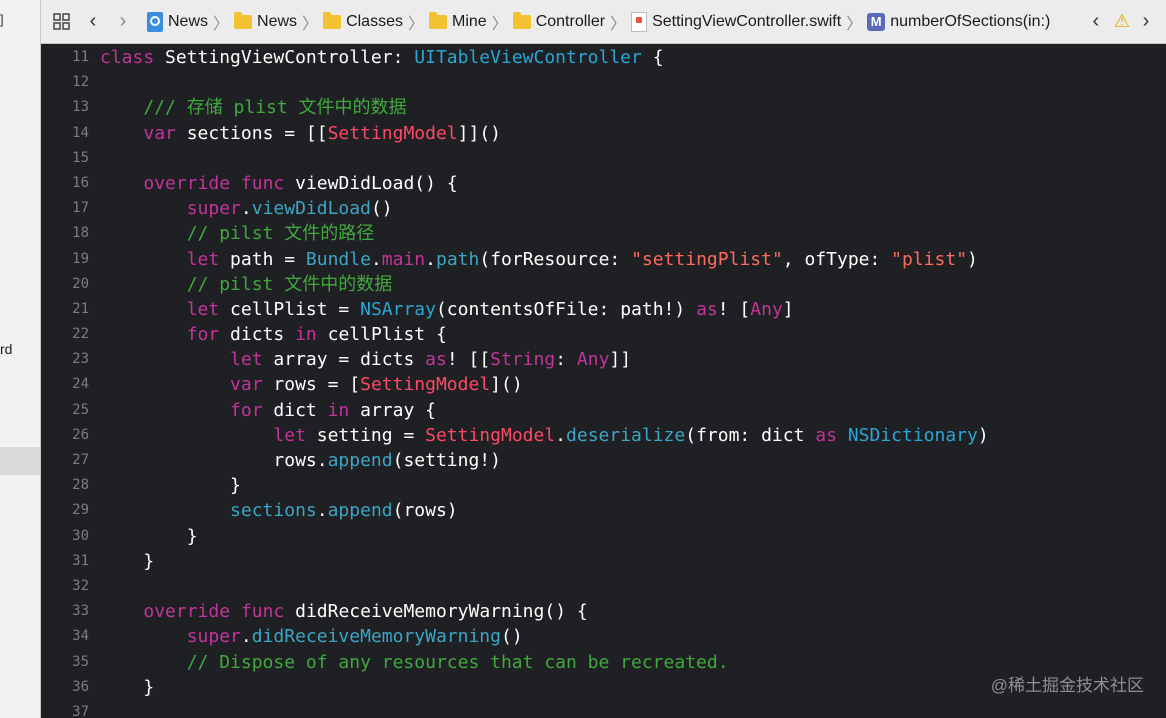 Image resolution: width=1166 pixels, height=718 pixels. Describe the element at coordinates (468, 360) in the screenshot. I see `code-token: ! [[` at that location.